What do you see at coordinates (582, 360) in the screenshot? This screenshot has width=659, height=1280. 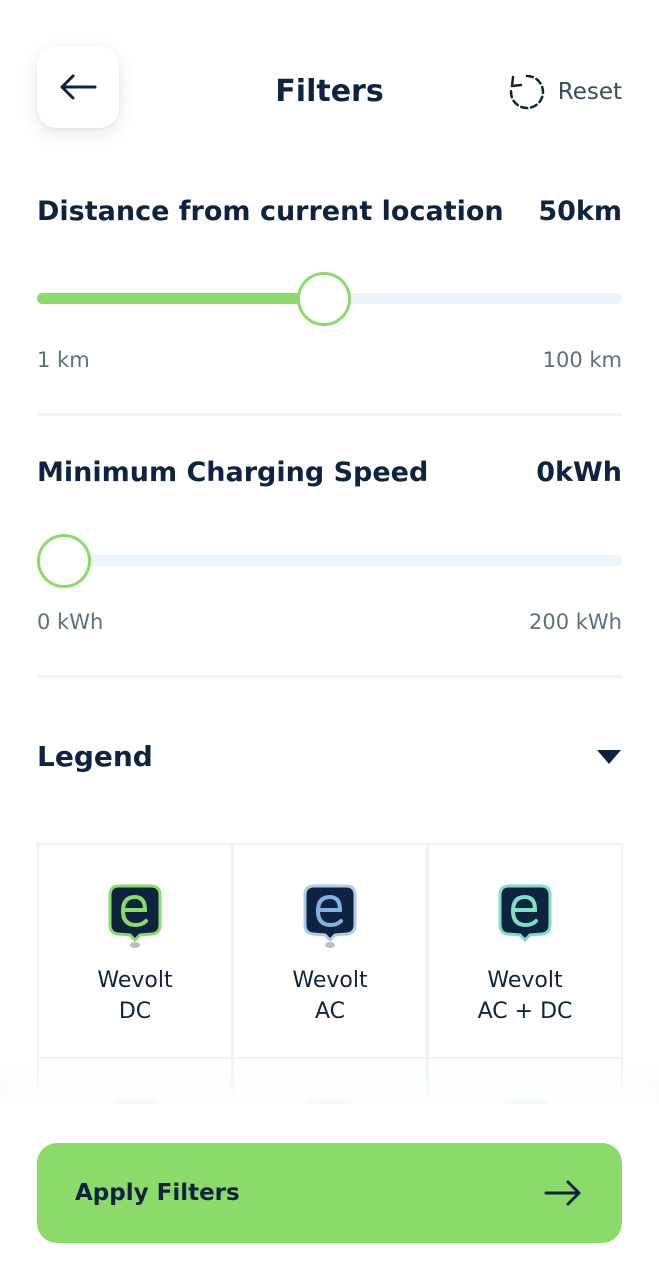 I see `distance-max-label: 100 km` at bounding box center [582, 360].